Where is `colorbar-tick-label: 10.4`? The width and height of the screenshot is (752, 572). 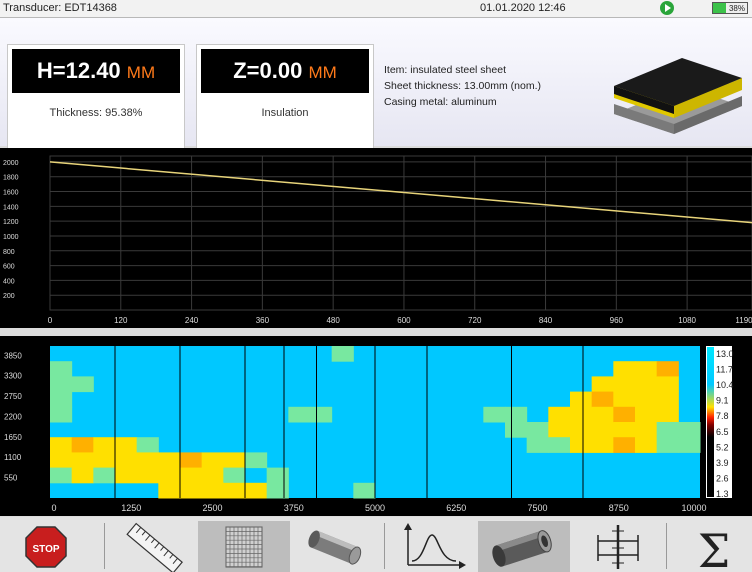
colorbar-tick-label: 10.4 is located at coordinates (725, 385).